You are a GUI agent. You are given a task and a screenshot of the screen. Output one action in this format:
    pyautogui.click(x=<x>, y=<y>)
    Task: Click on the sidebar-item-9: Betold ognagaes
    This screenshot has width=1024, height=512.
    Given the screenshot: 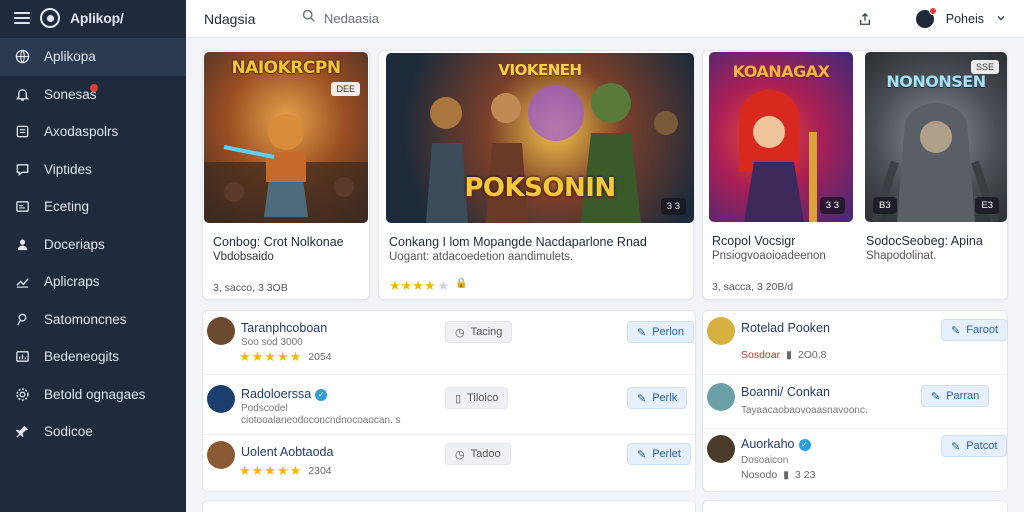 What is the action you would take?
    pyautogui.click(x=93, y=395)
    